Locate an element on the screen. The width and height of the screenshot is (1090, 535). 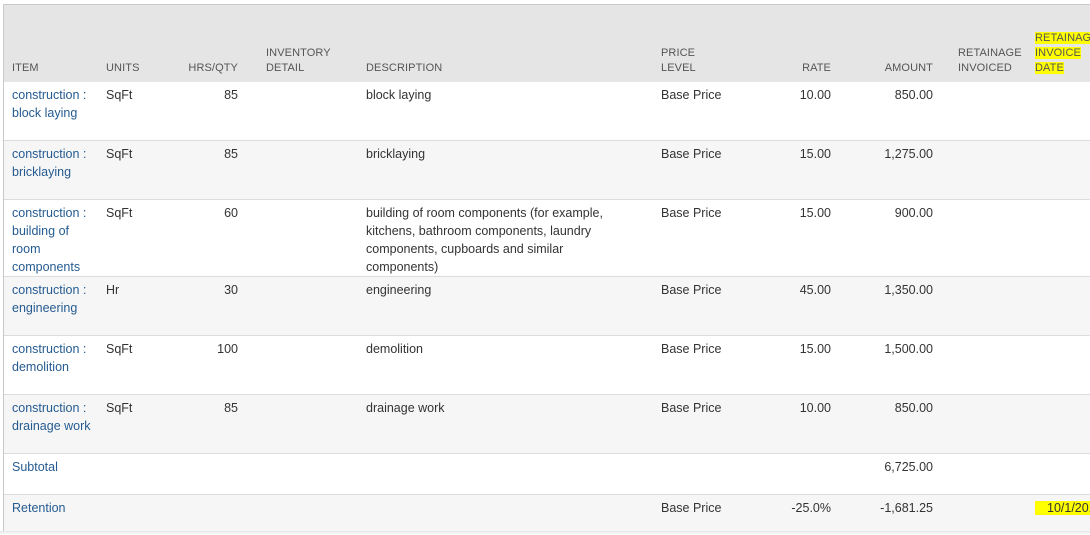
item-link: construction : bricklaying is located at coordinates (49, 163).